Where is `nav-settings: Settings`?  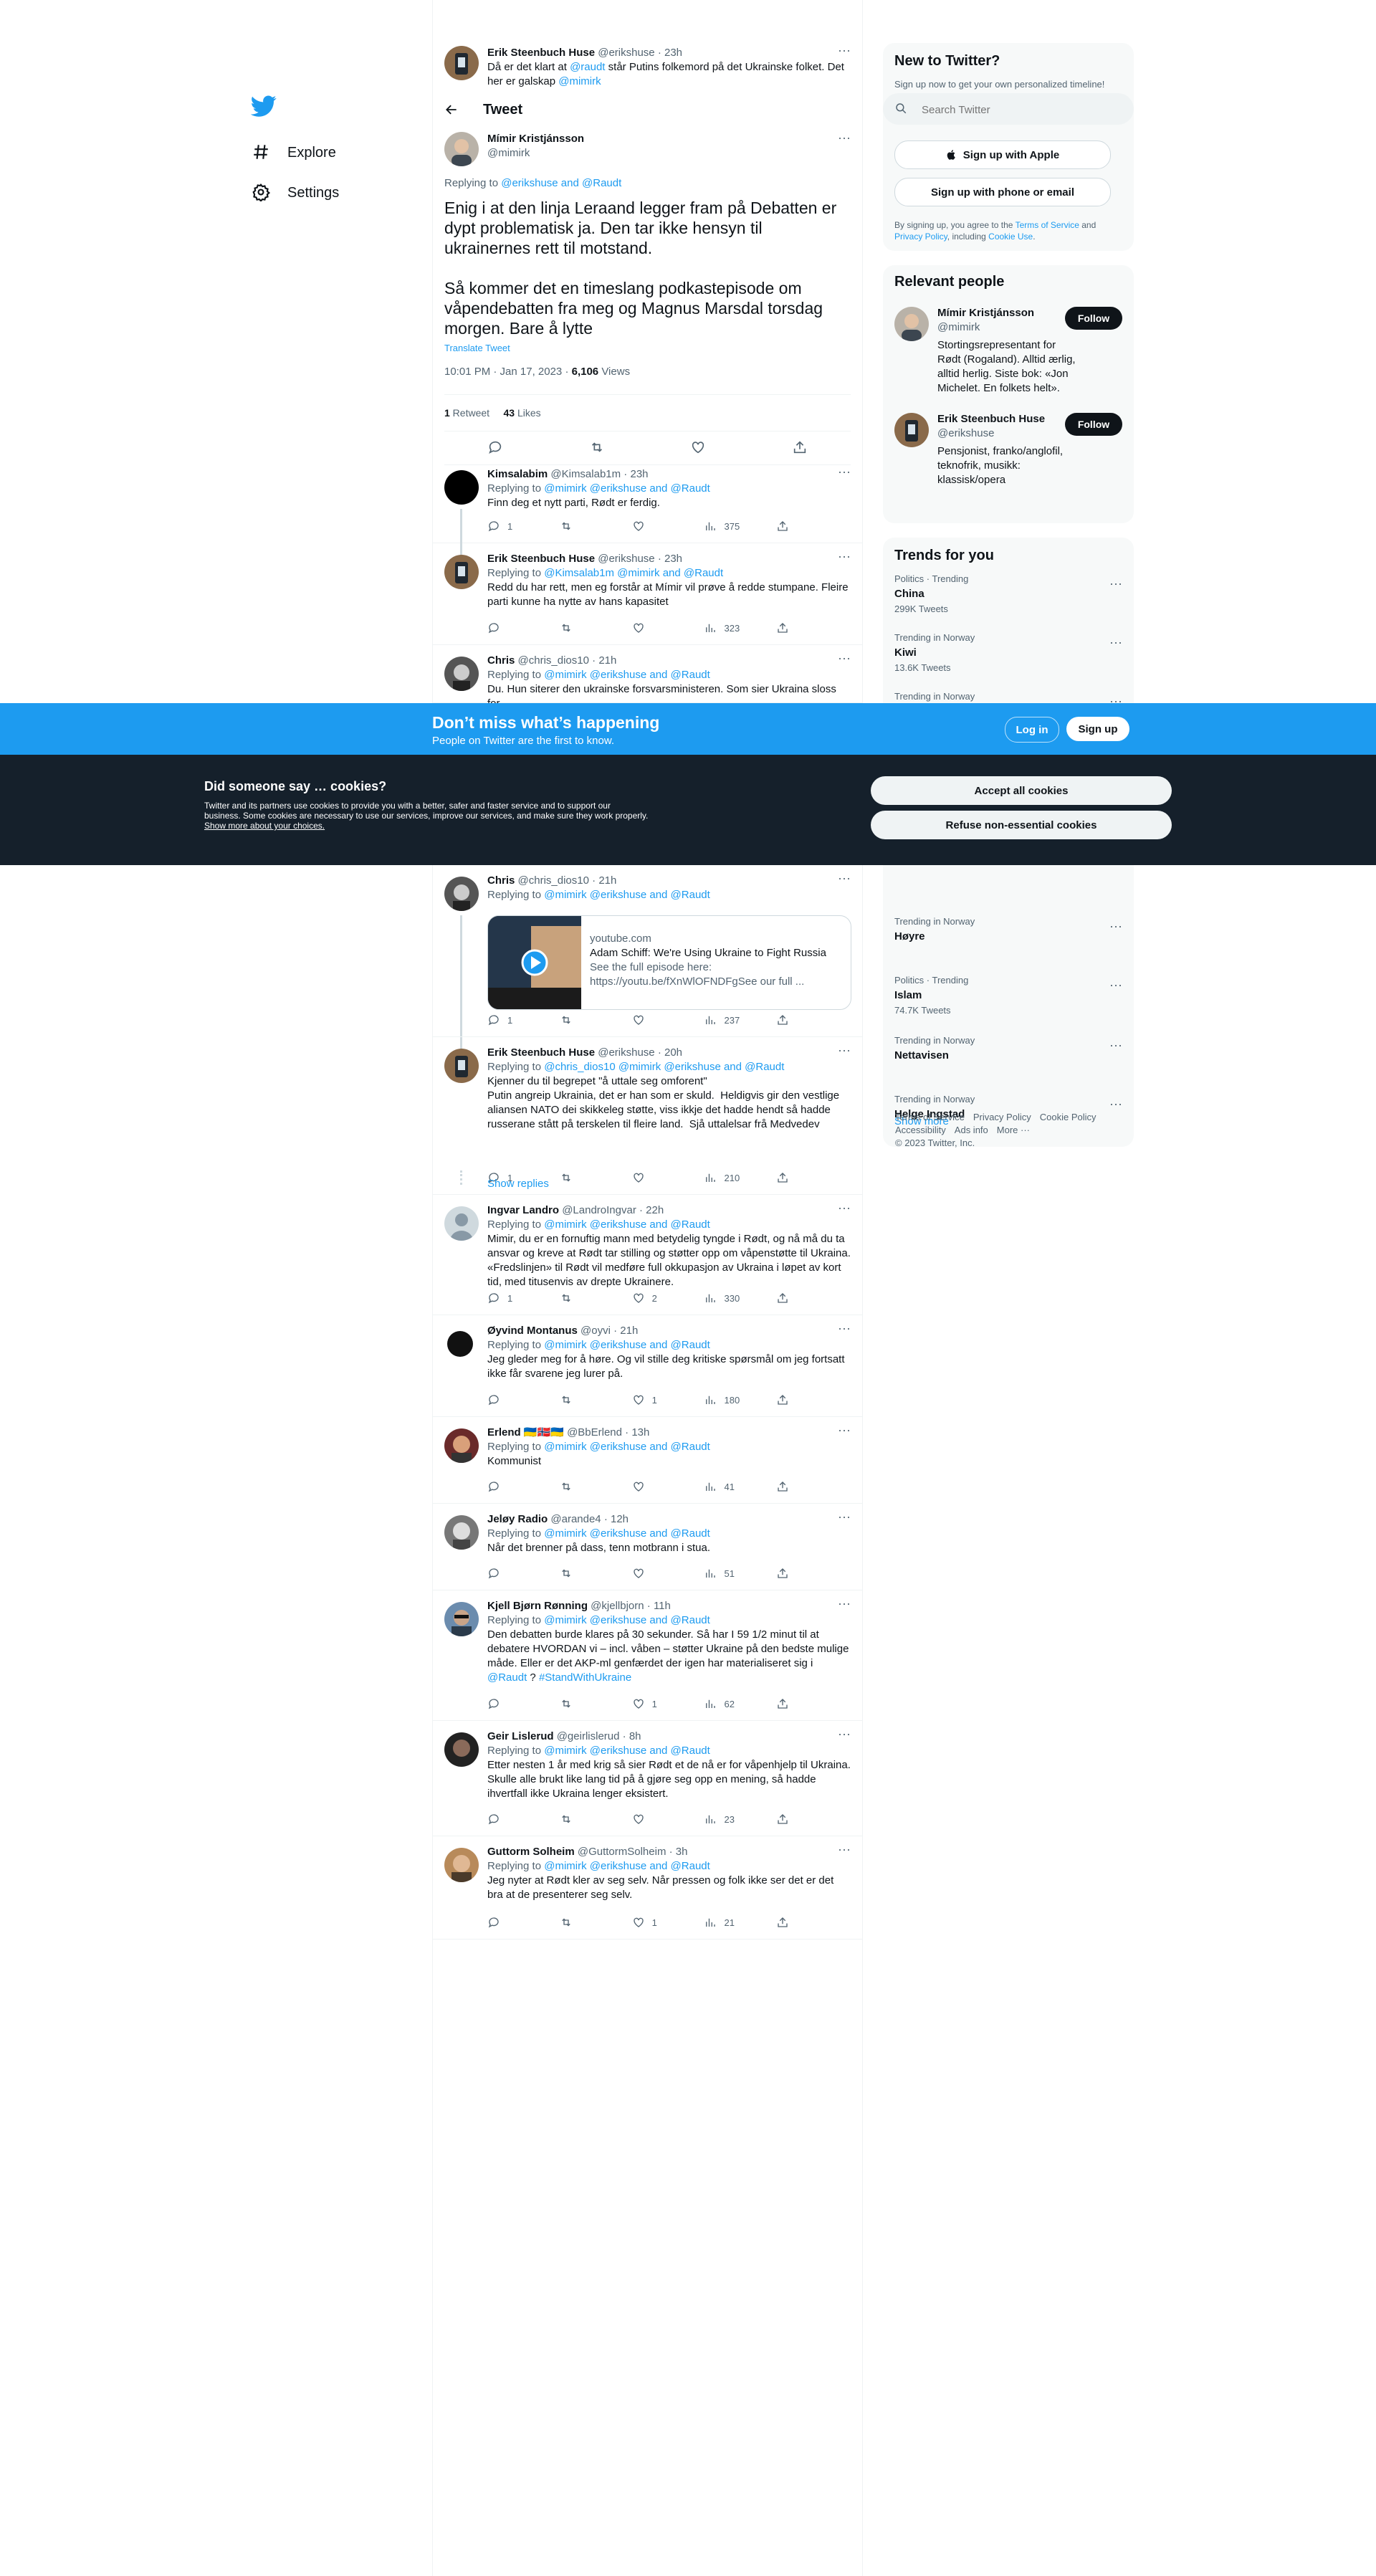
nav-settings: Settings is located at coordinates (340, 193).